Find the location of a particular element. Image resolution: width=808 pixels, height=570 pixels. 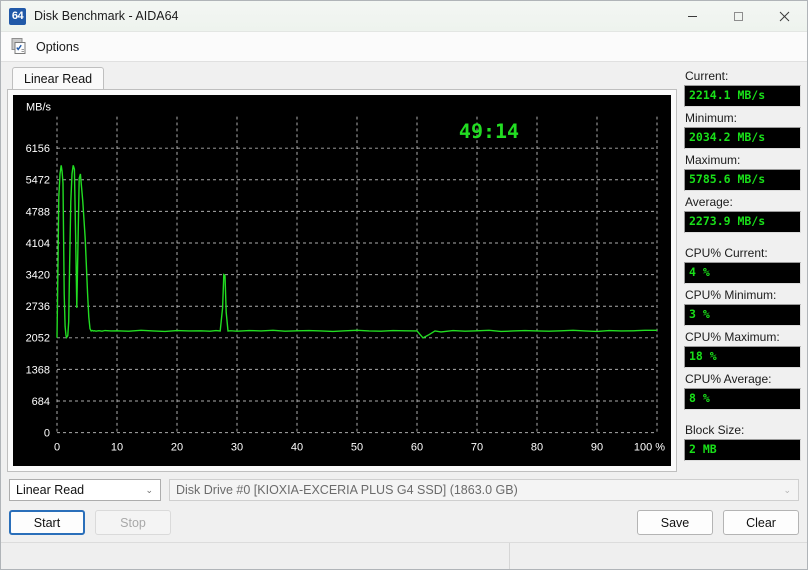

close-icon is located at coordinates (784, 16).